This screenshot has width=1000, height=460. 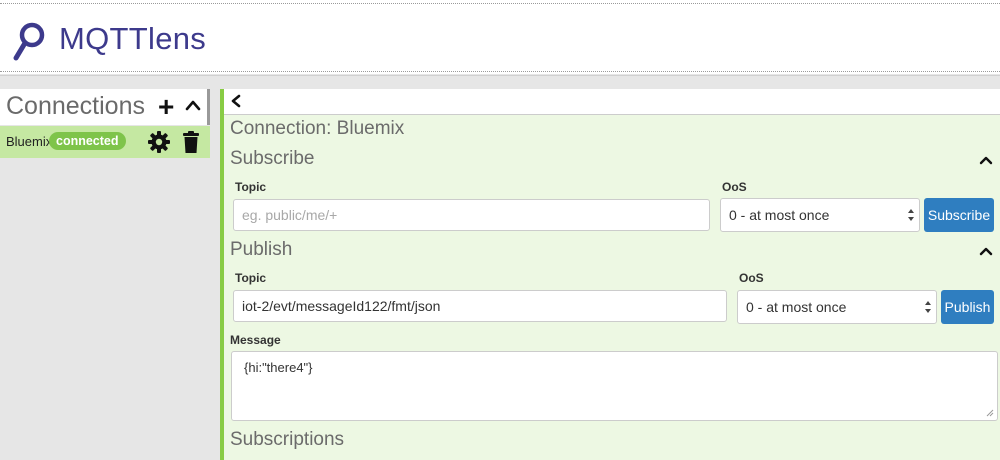 I want to click on subscribe-button: Subscribe, so click(x=959, y=215).